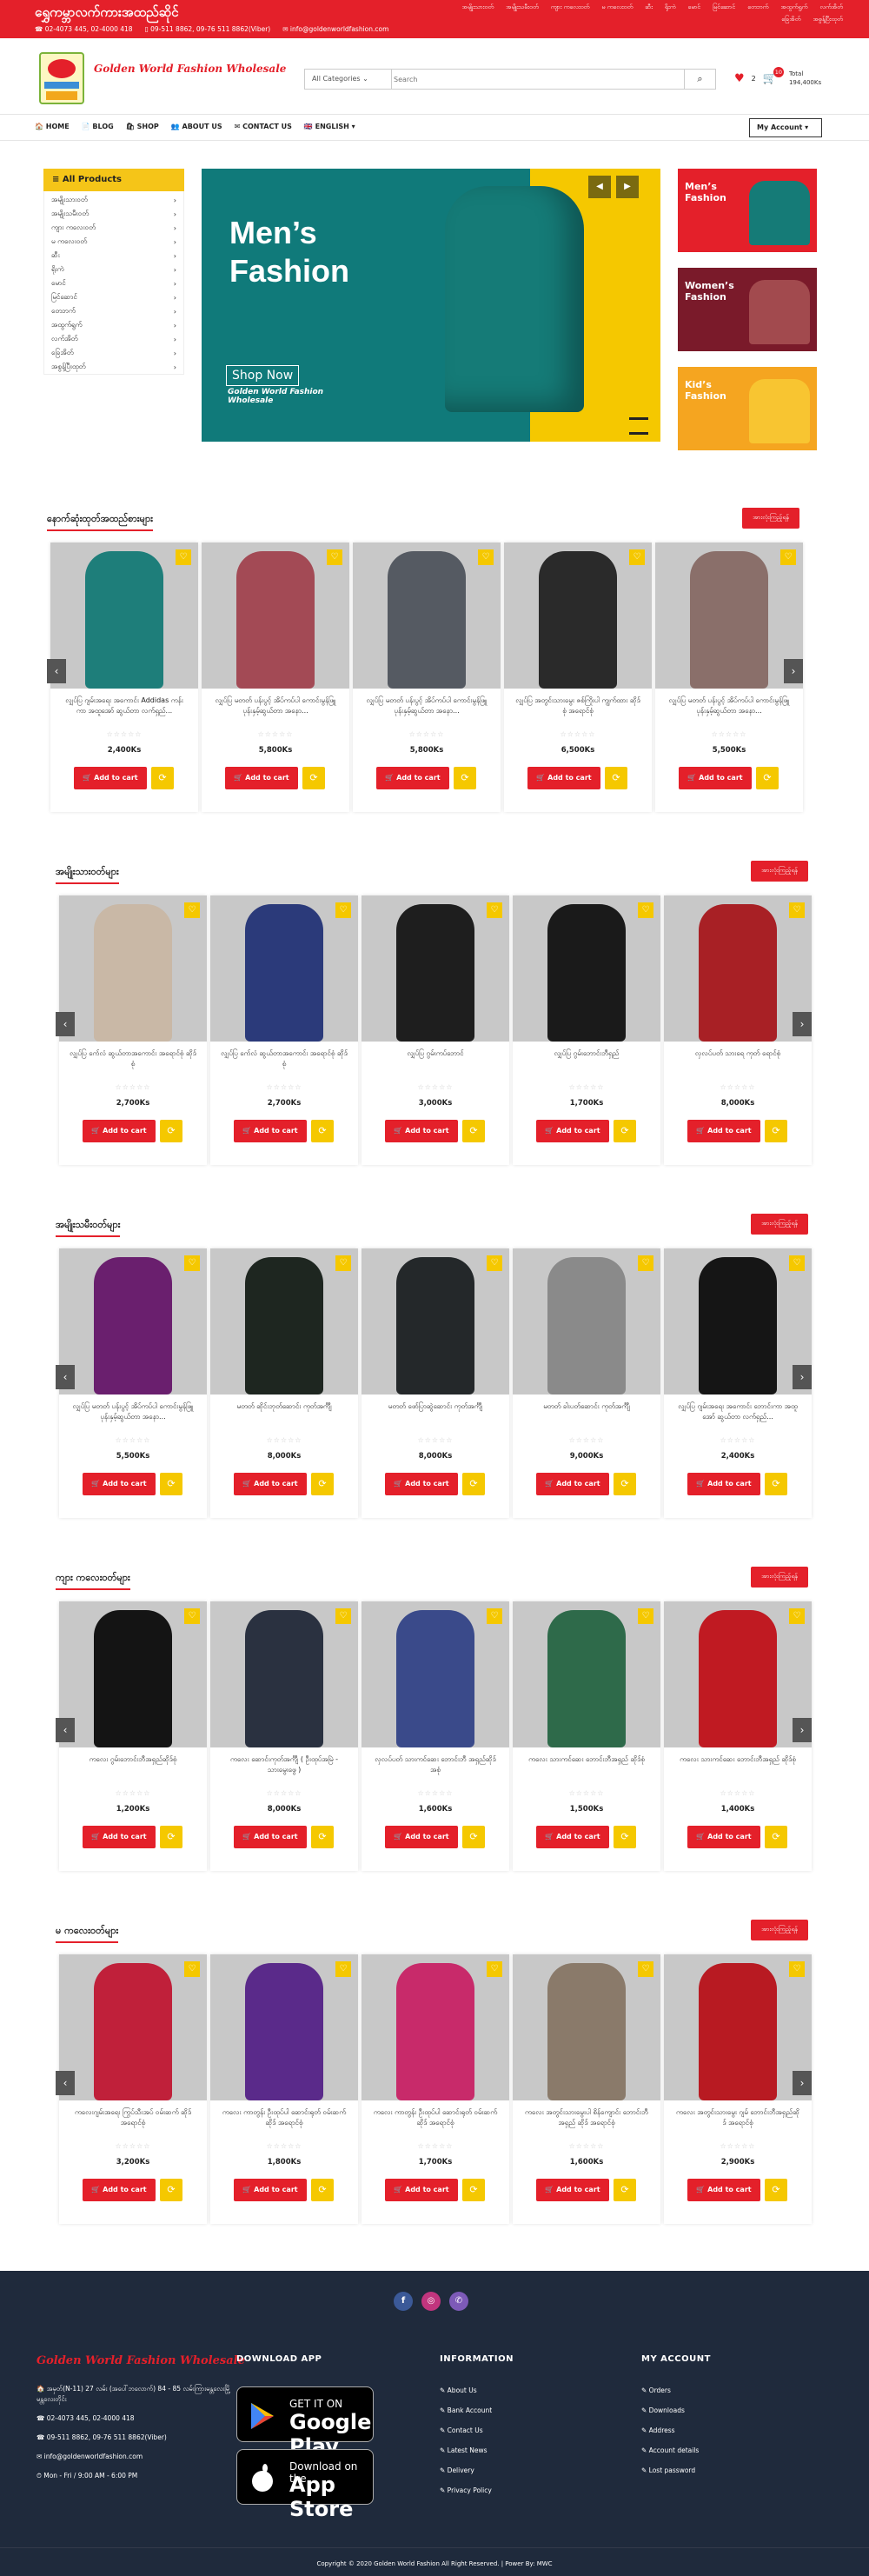 The height and width of the screenshot is (2576, 869). I want to click on top-nav-item: ကျား ကလေးဝတ်, so click(570, 7).